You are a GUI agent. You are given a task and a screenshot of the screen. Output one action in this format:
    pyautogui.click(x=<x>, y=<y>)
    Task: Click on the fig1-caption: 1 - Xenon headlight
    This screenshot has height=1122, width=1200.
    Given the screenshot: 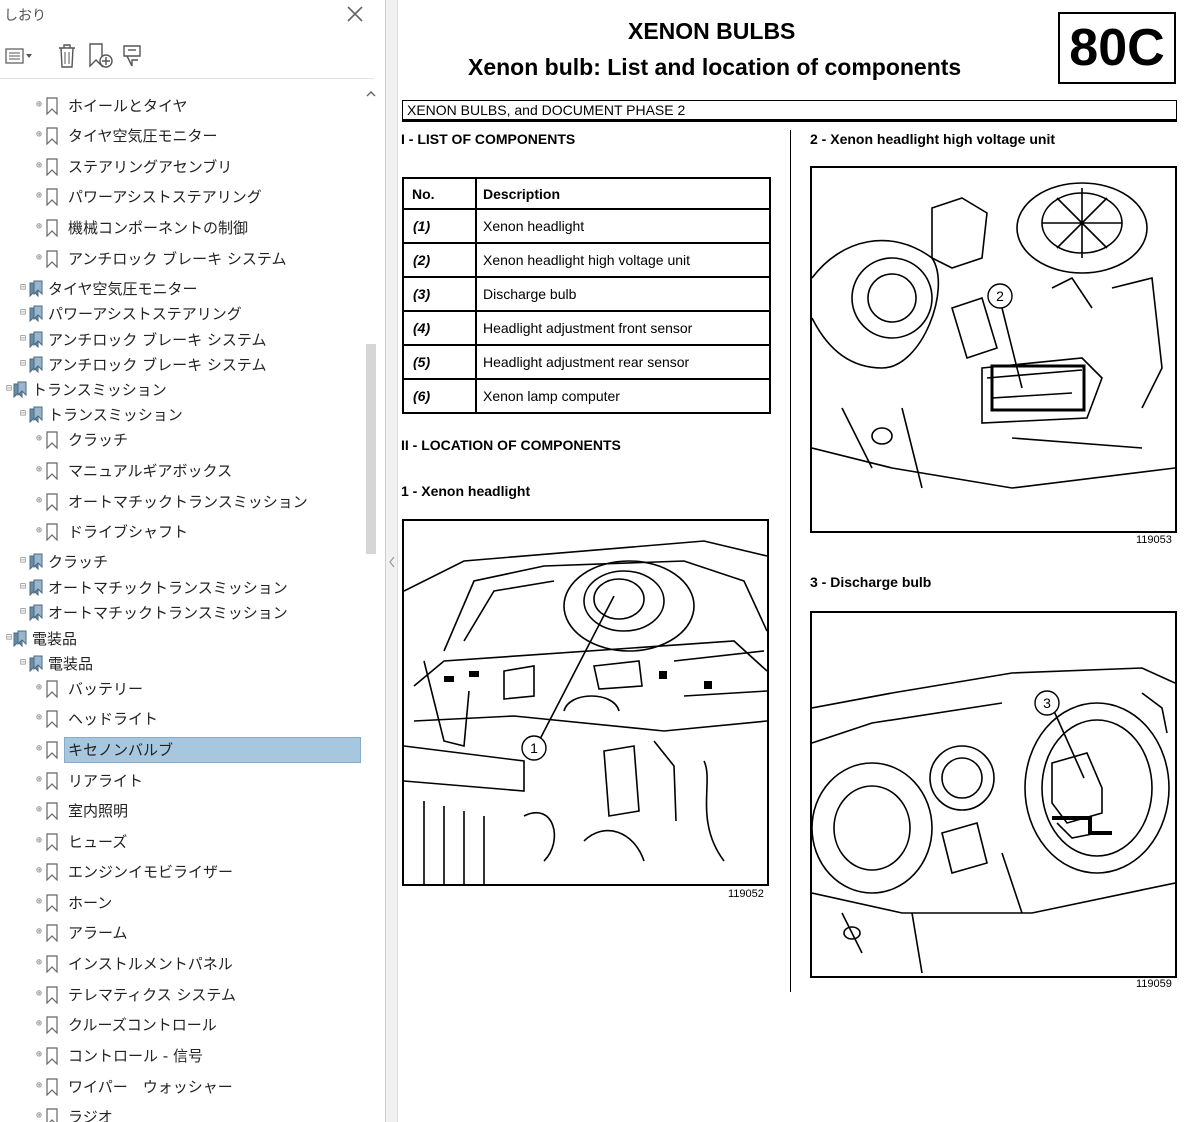 What is the action you would take?
    pyautogui.click(x=466, y=491)
    